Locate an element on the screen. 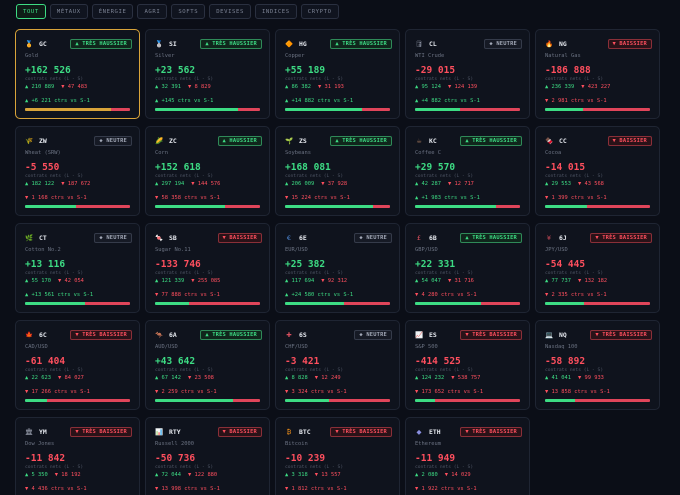 This screenshot has width=680, height=495. card-header: ¥6J ▼ TRÈS BAISSIER is located at coordinates (598, 238).